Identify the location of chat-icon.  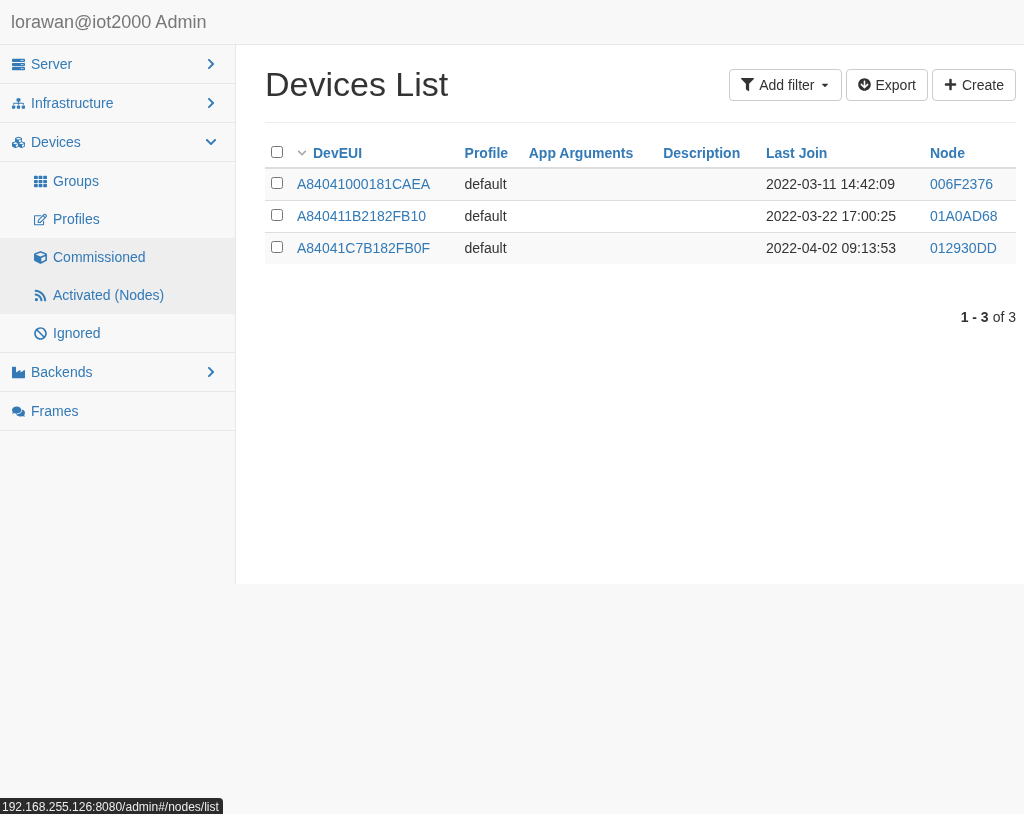
(18, 411).